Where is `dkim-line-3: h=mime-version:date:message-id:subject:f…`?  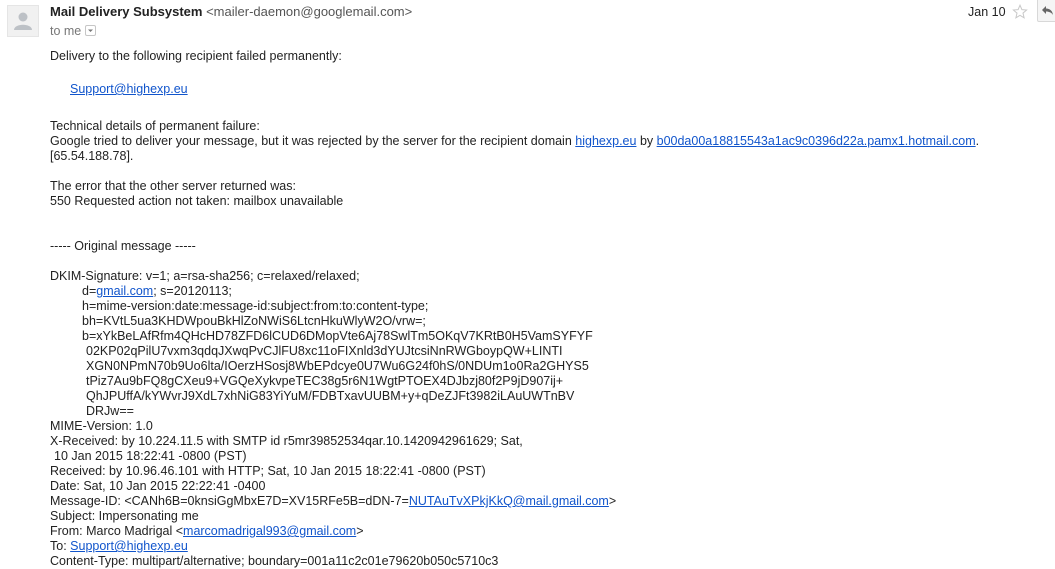 dkim-line-3: h=mime-version:date:message-id:subject:f… is located at coordinates (255, 306).